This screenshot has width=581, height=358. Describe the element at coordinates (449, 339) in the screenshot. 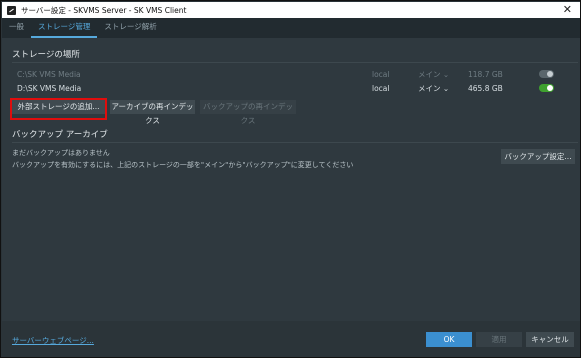

I see `ok-button: OK` at that location.